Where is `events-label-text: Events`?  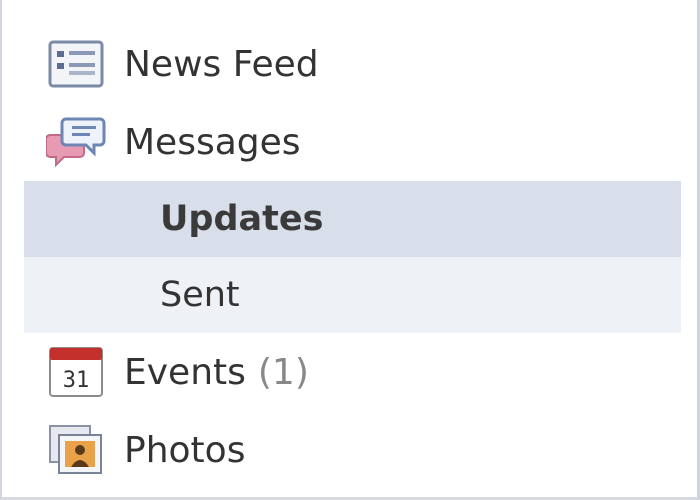
events-label-text: Events is located at coordinates (185, 372).